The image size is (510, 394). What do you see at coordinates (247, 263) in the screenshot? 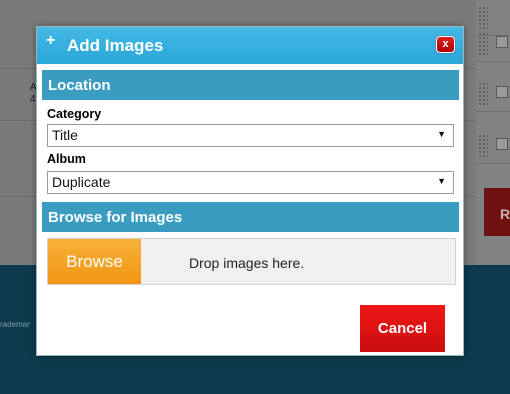
I see `drop-hint: Drop images here.` at bounding box center [247, 263].